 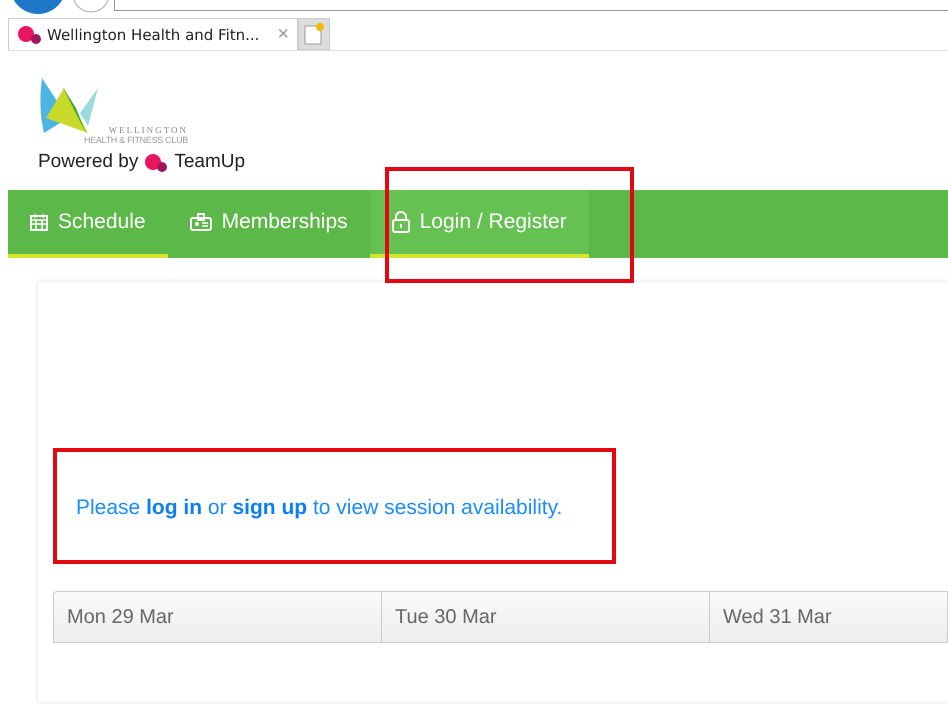 I want to click on calendar-icon, so click(x=39, y=222).